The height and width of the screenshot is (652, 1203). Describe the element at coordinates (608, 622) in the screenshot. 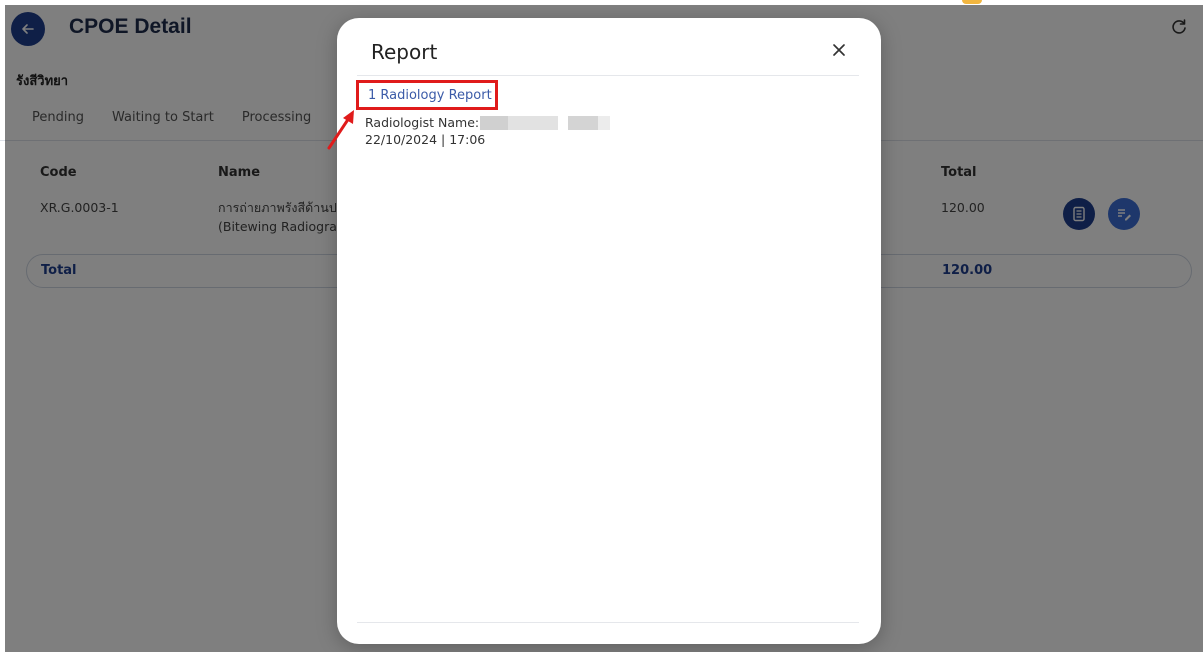

I see `dialog-divider-bottom` at that location.